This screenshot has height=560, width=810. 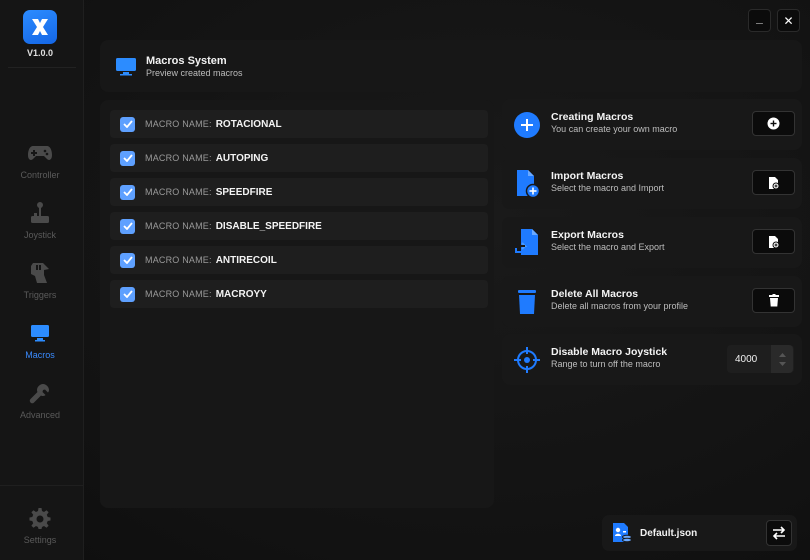 What do you see at coordinates (614, 129) in the screenshot?
I see `card-subtitle: You can create your own macro` at bounding box center [614, 129].